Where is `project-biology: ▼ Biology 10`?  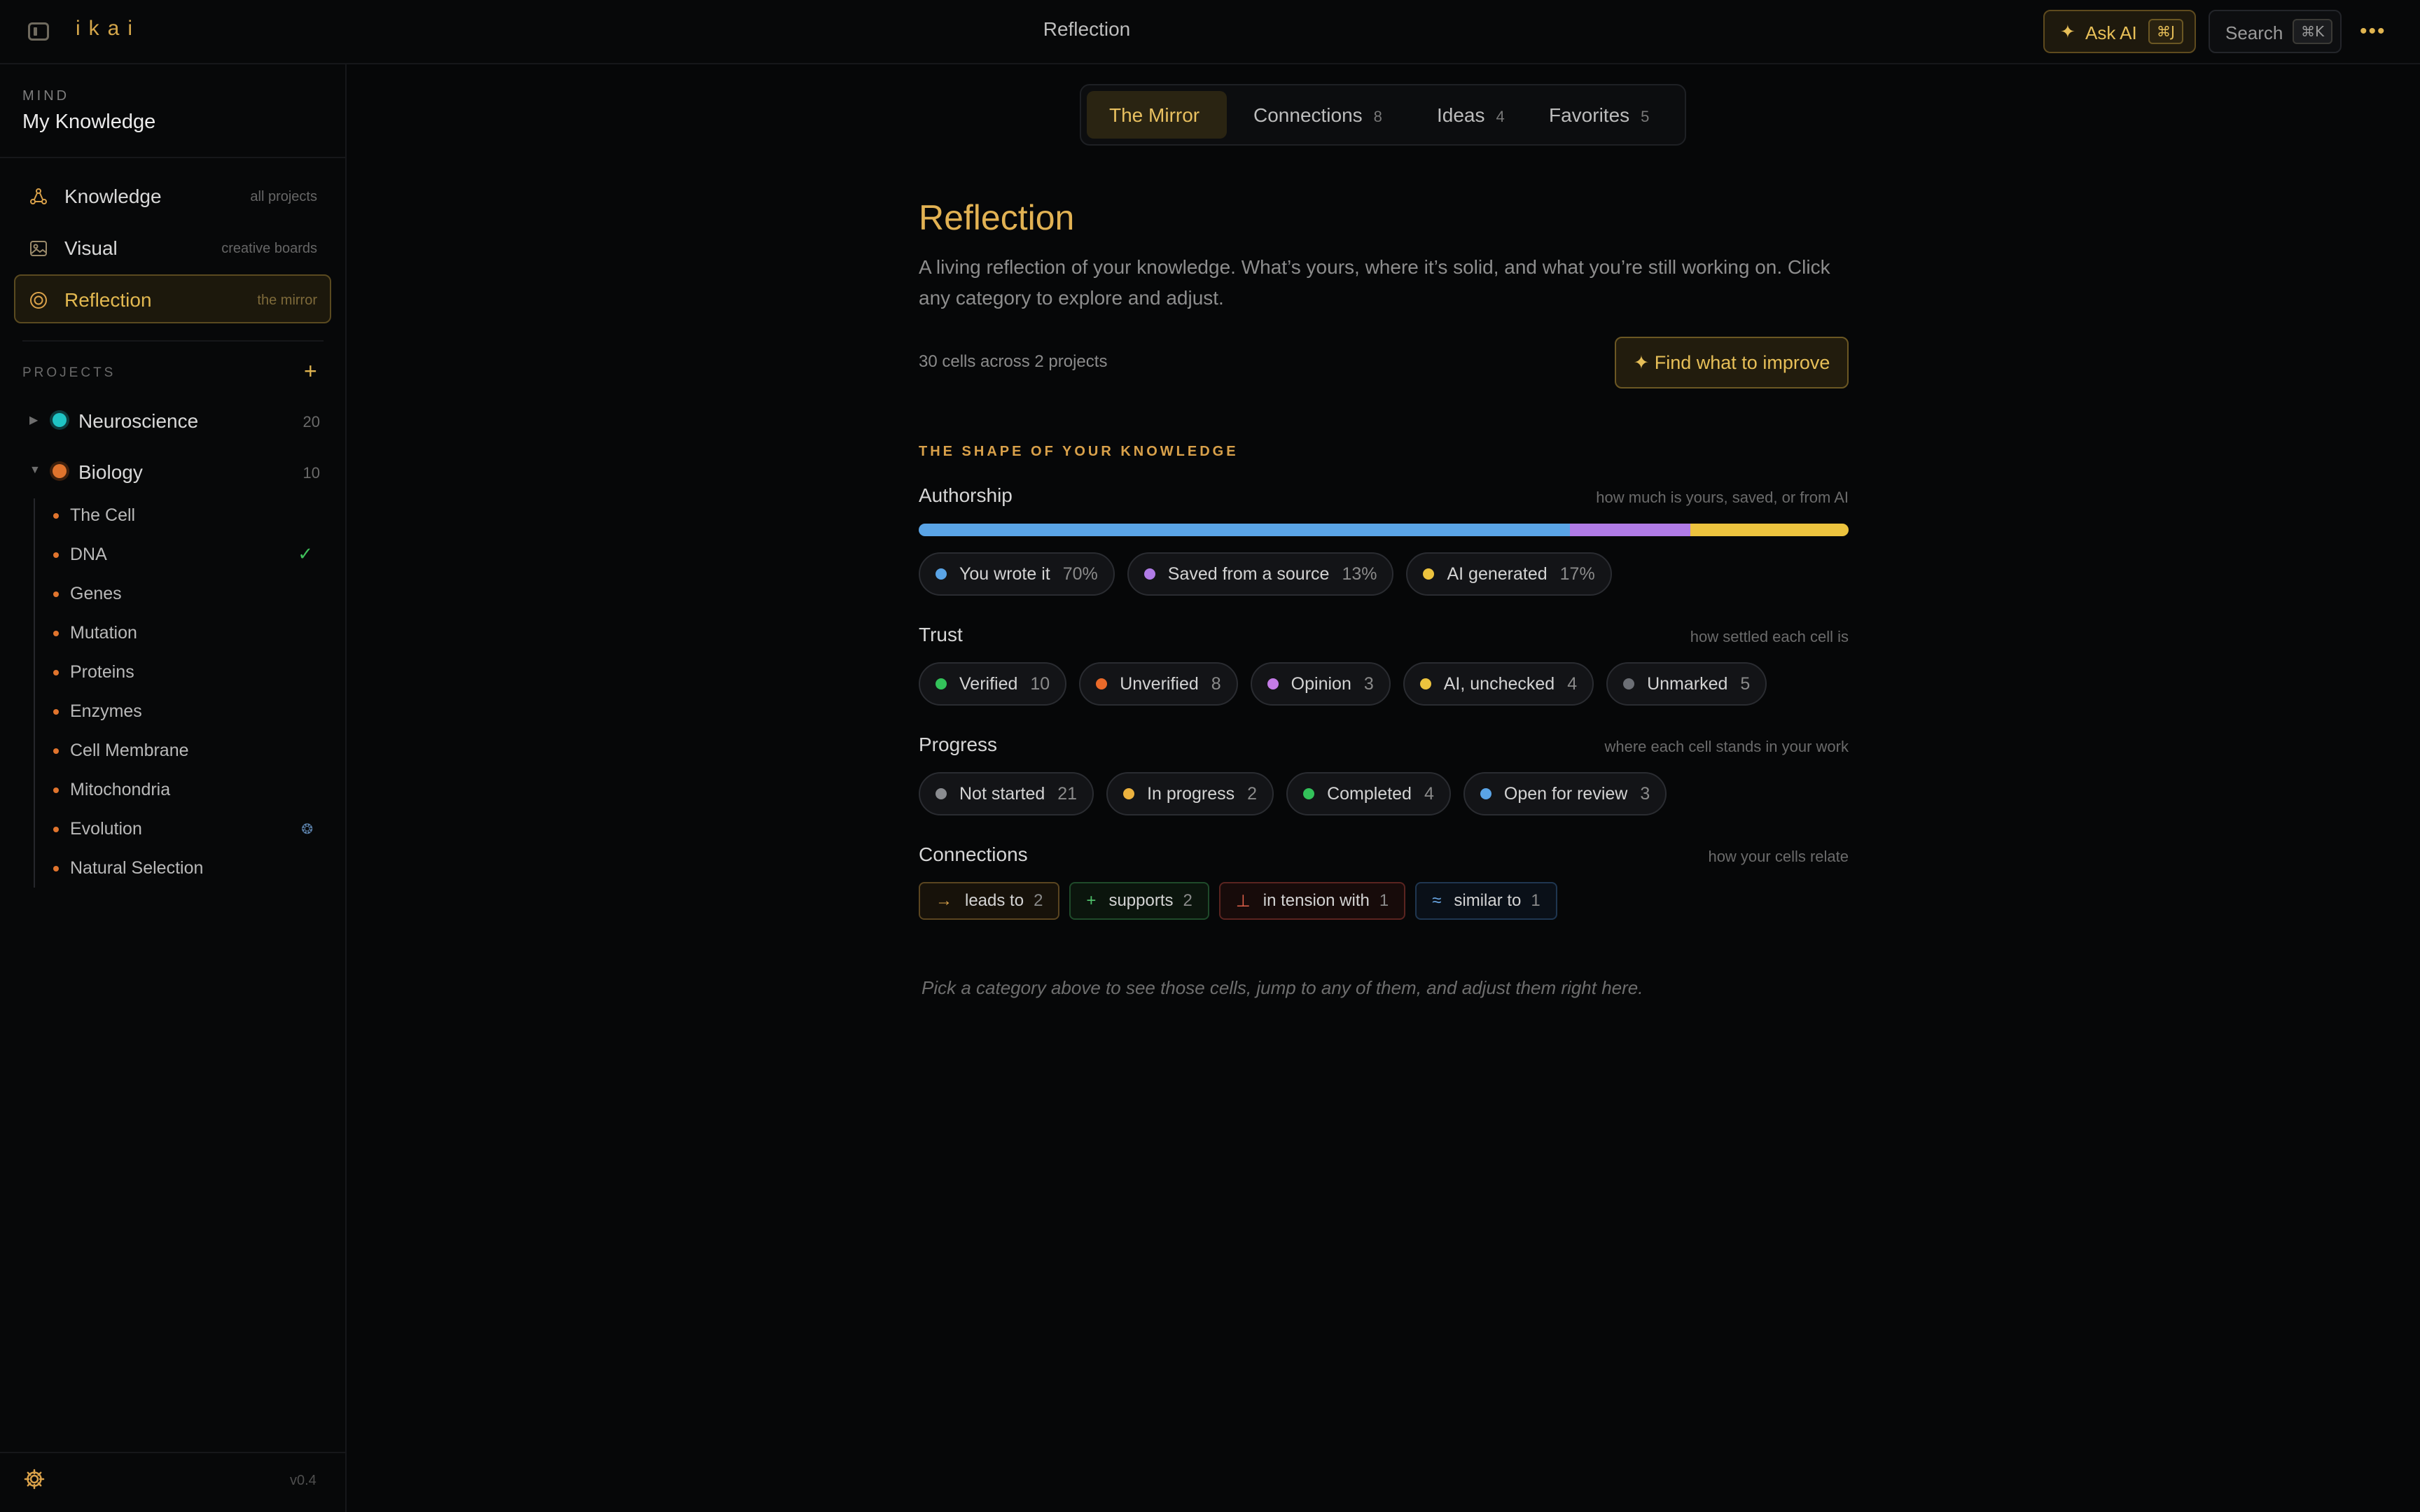
project-biology: ▼ Biology 10 is located at coordinates (172, 471).